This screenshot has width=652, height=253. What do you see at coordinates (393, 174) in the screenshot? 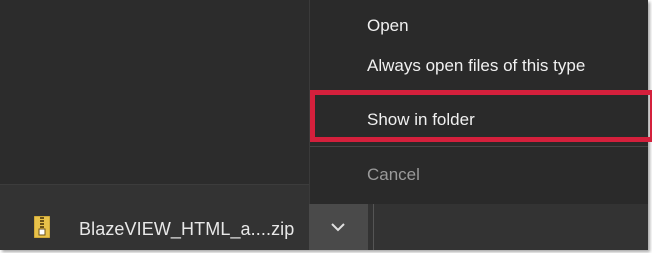
I see `menu-item-cancel: Cancel` at bounding box center [393, 174].